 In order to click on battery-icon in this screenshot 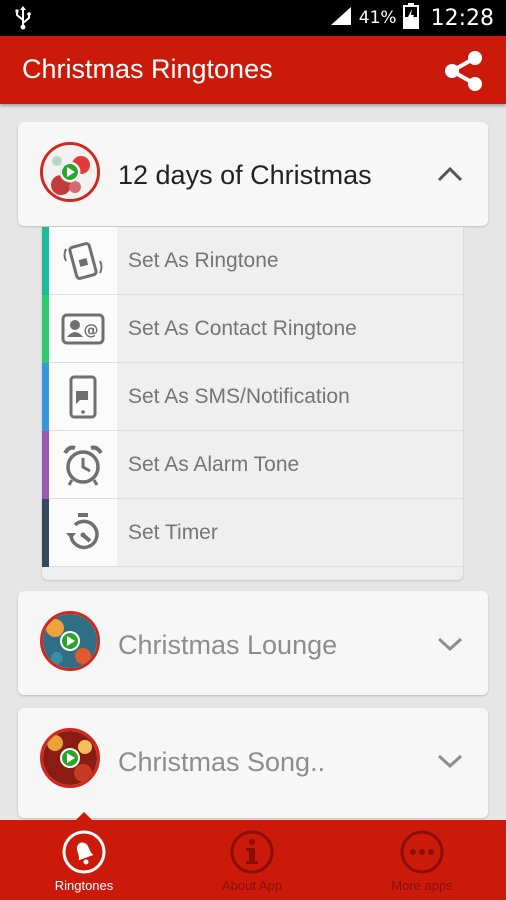, I will do `click(410, 18)`.